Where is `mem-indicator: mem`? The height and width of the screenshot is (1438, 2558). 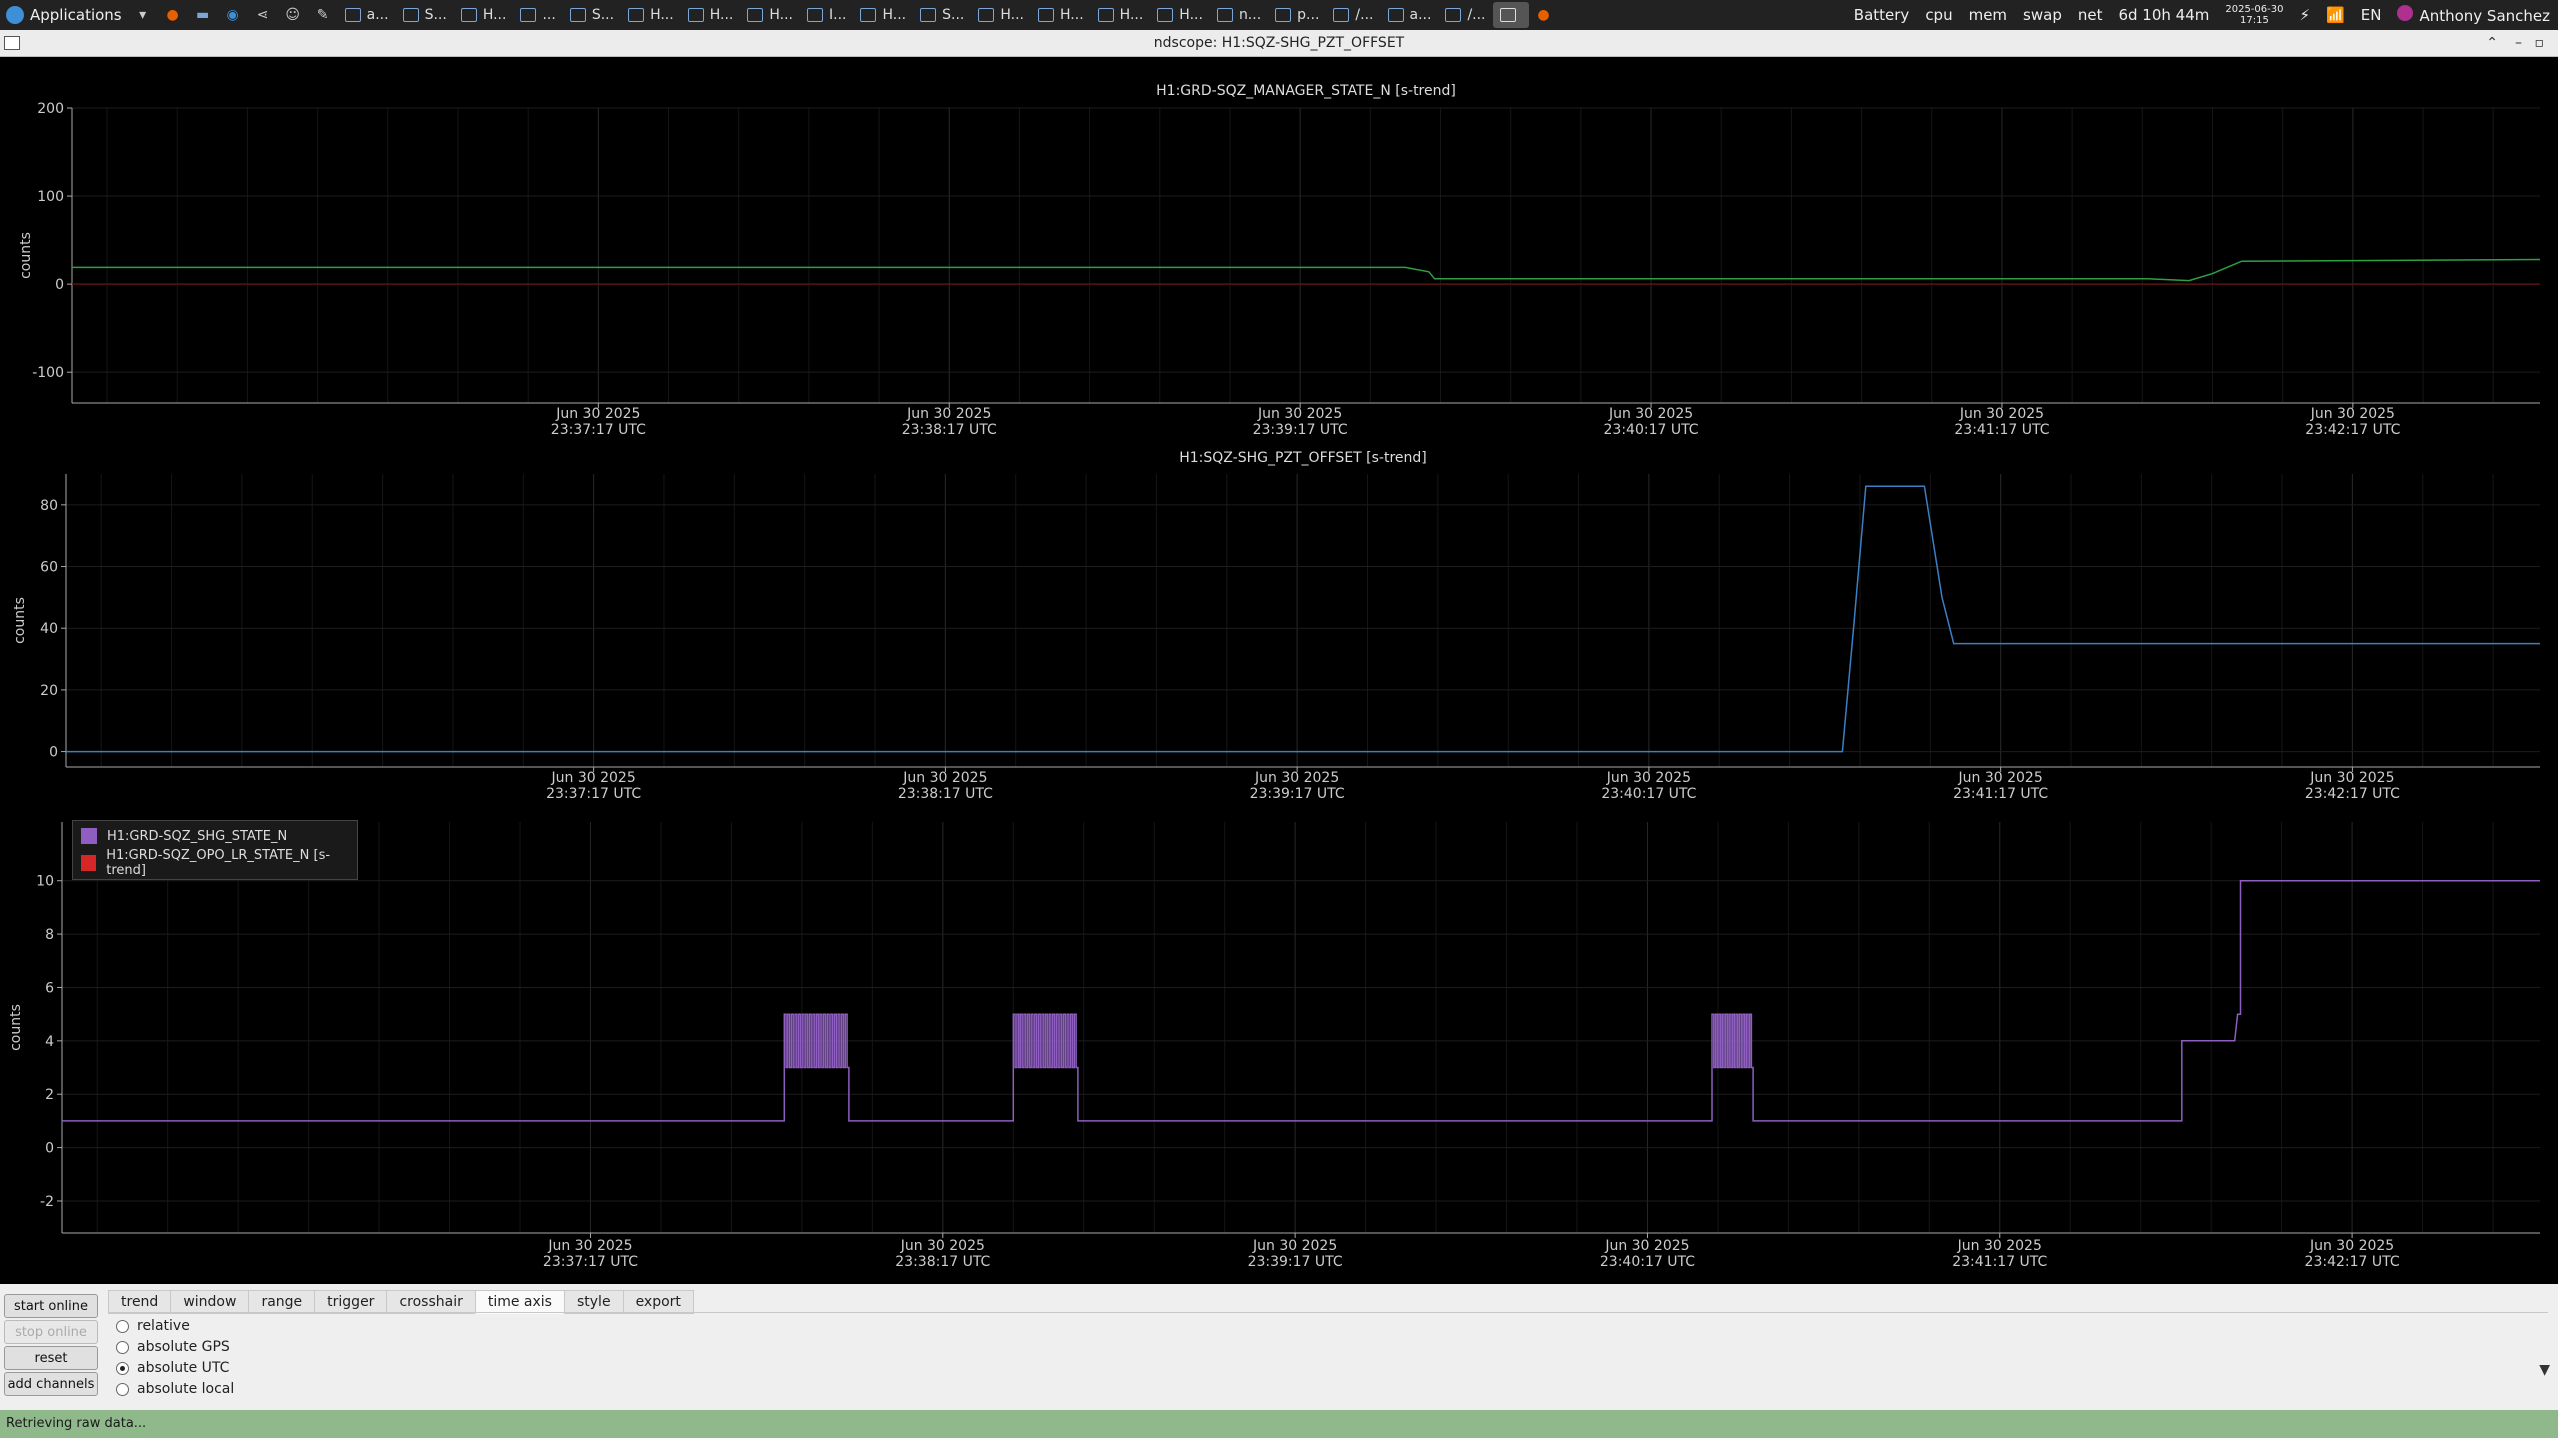 mem-indicator: mem is located at coordinates (1988, 15).